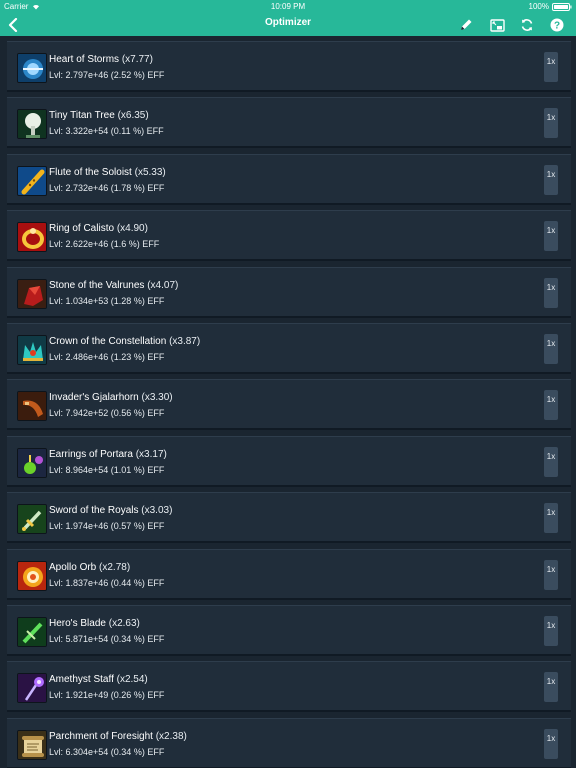 This screenshot has height=768, width=576. What do you see at coordinates (32, 406) in the screenshot?
I see `horn-icon` at bounding box center [32, 406].